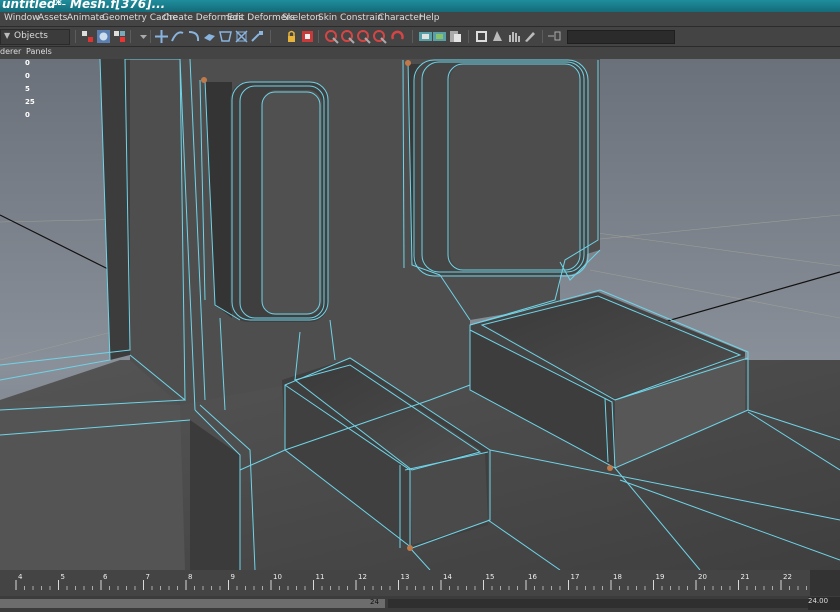 The image size is (840, 612). What do you see at coordinates (241, 36) in the screenshot?
I see `history-icon` at bounding box center [241, 36].